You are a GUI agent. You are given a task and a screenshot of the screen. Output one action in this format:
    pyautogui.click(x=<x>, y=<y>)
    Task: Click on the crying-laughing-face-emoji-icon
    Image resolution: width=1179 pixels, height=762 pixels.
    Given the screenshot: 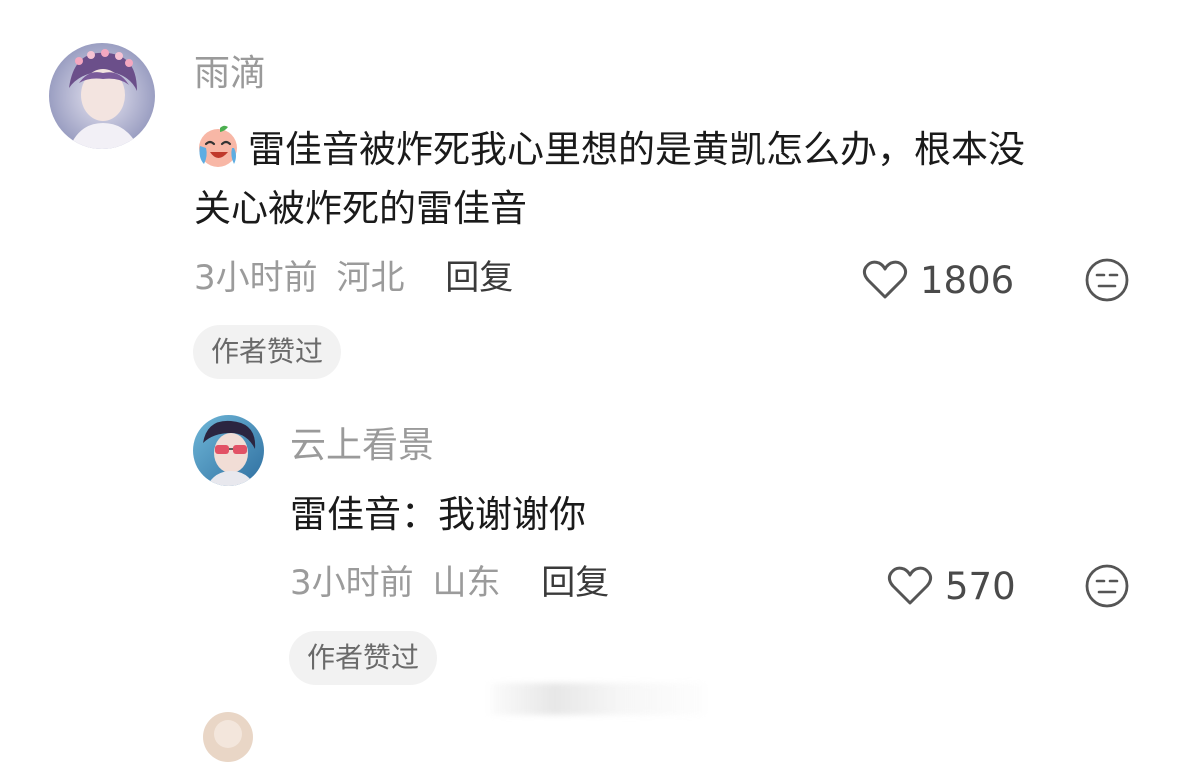 What is the action you would take?
    pyautogui.click(x=218, y=146)
    